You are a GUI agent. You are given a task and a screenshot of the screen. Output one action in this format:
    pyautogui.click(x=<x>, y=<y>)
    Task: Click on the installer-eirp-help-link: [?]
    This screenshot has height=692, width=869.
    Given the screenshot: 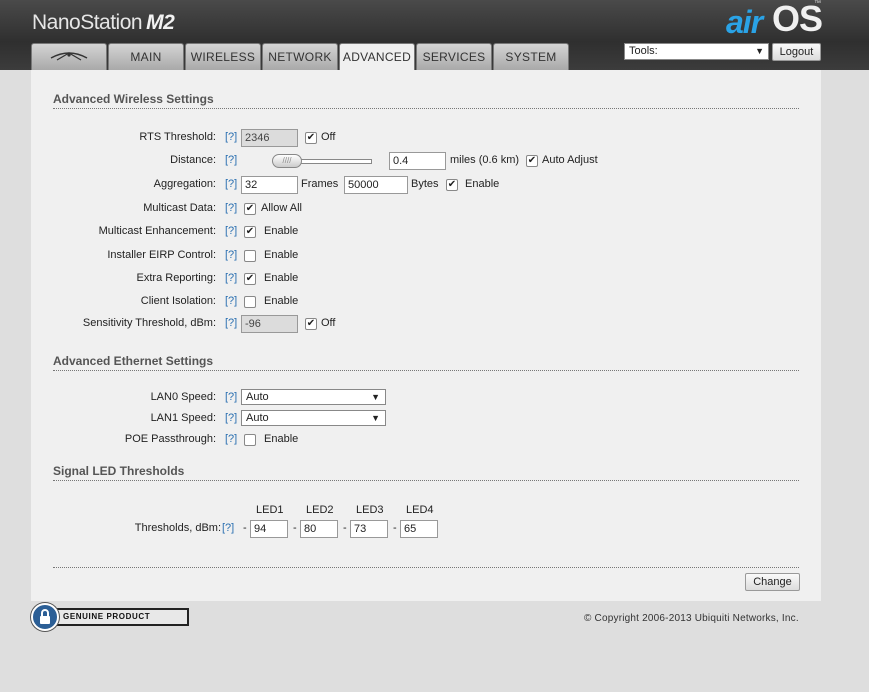 What is the action you would take?
    pyautogui.click(x=231, y=255)
    